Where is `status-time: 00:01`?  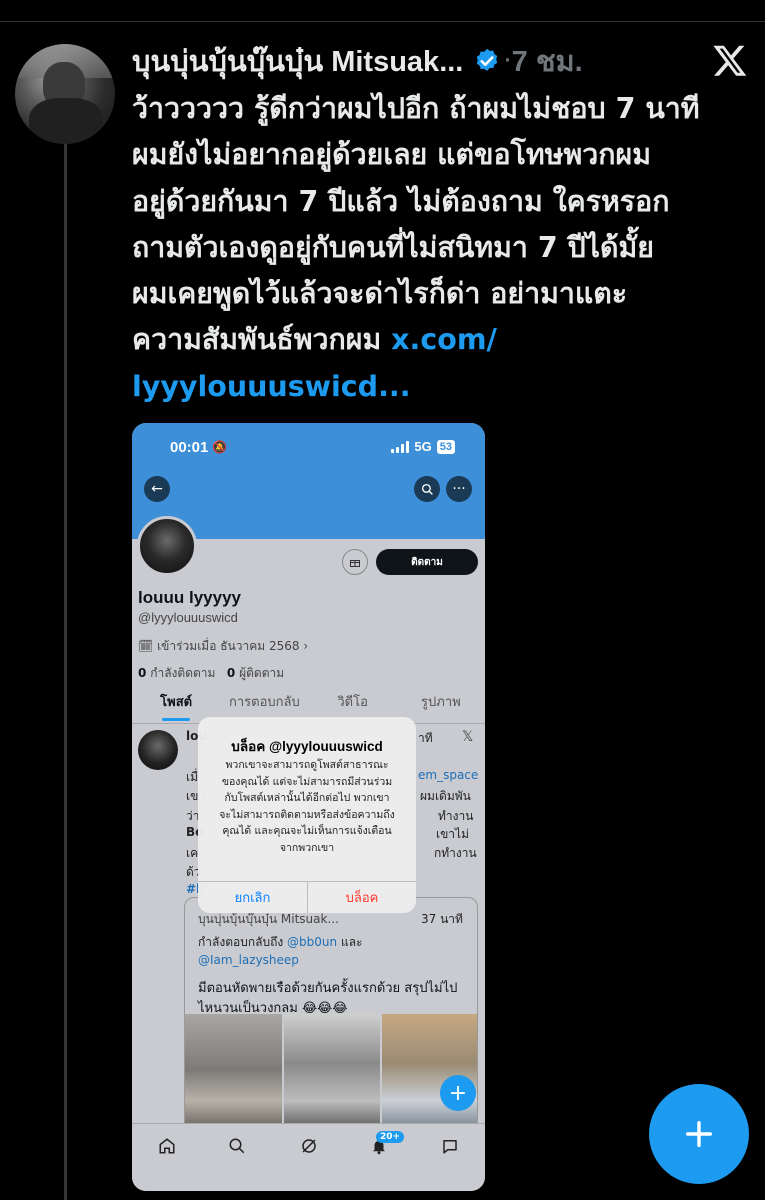
status-time: 00:01 is located at coordinates (189, 447).